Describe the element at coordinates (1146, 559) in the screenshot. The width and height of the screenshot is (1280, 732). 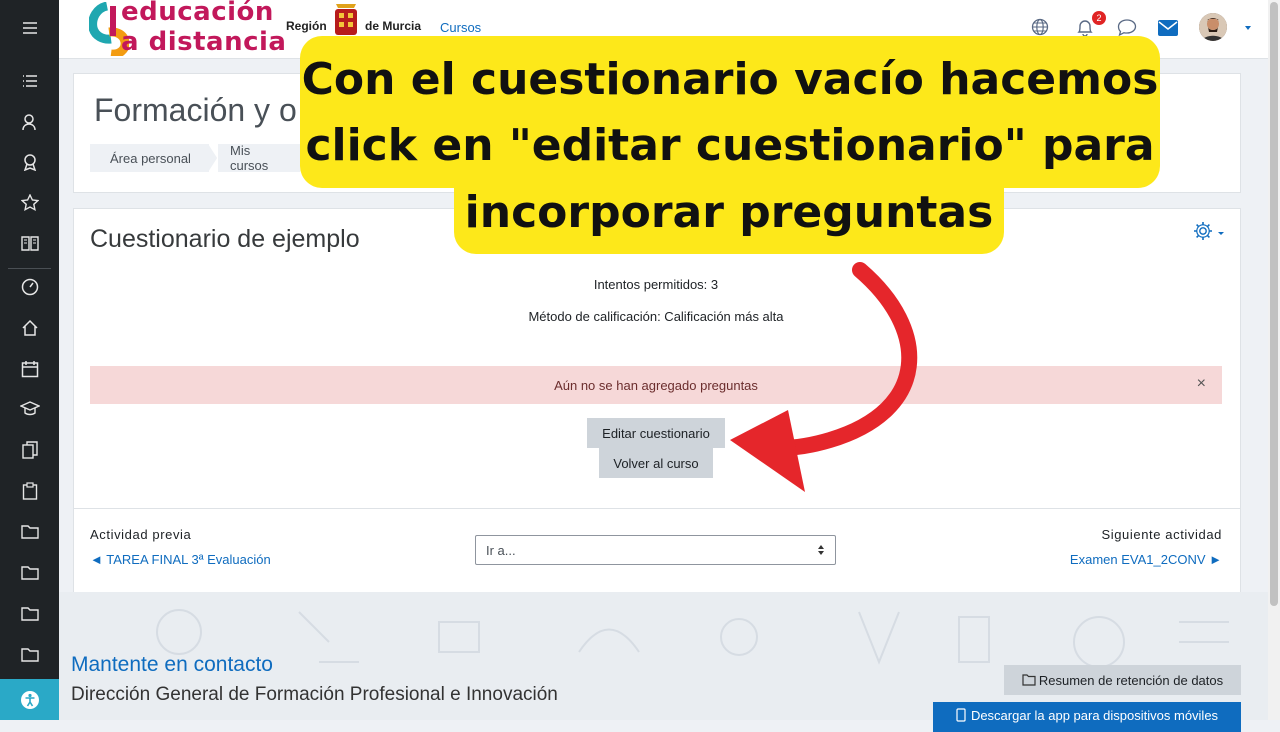
I see `next-activity-link: Examen EVA1_2CONV ►` at that location.